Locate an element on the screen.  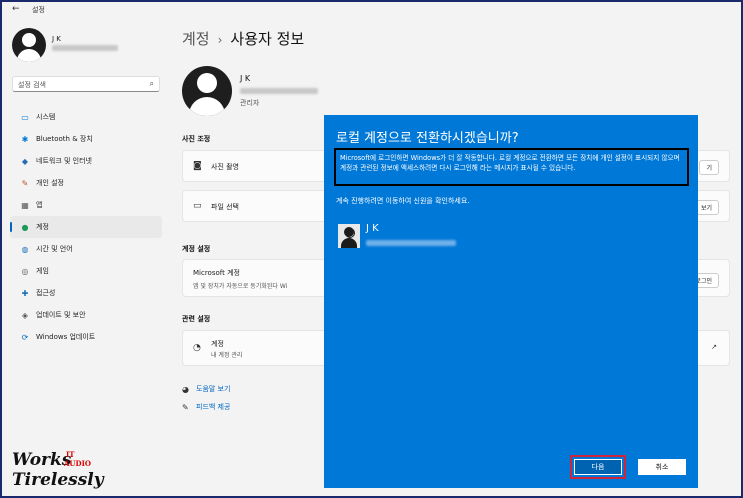
person-icon: ◔ is located at coordinates (197, 348).